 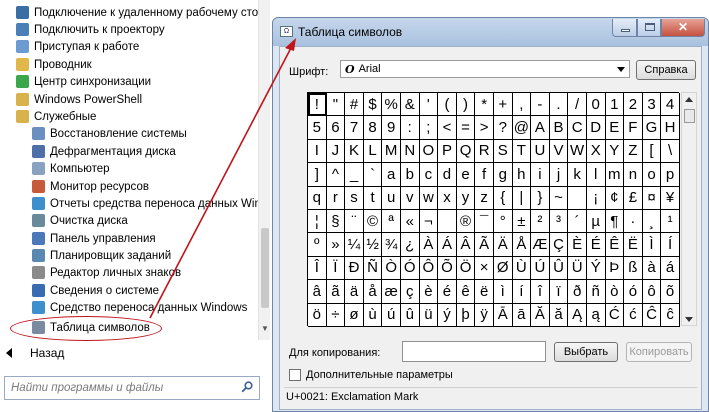 What do you see at coordinates (373, 128) in the screenshot?
I see `char-cell: 8` at bounding box center [373, 128].